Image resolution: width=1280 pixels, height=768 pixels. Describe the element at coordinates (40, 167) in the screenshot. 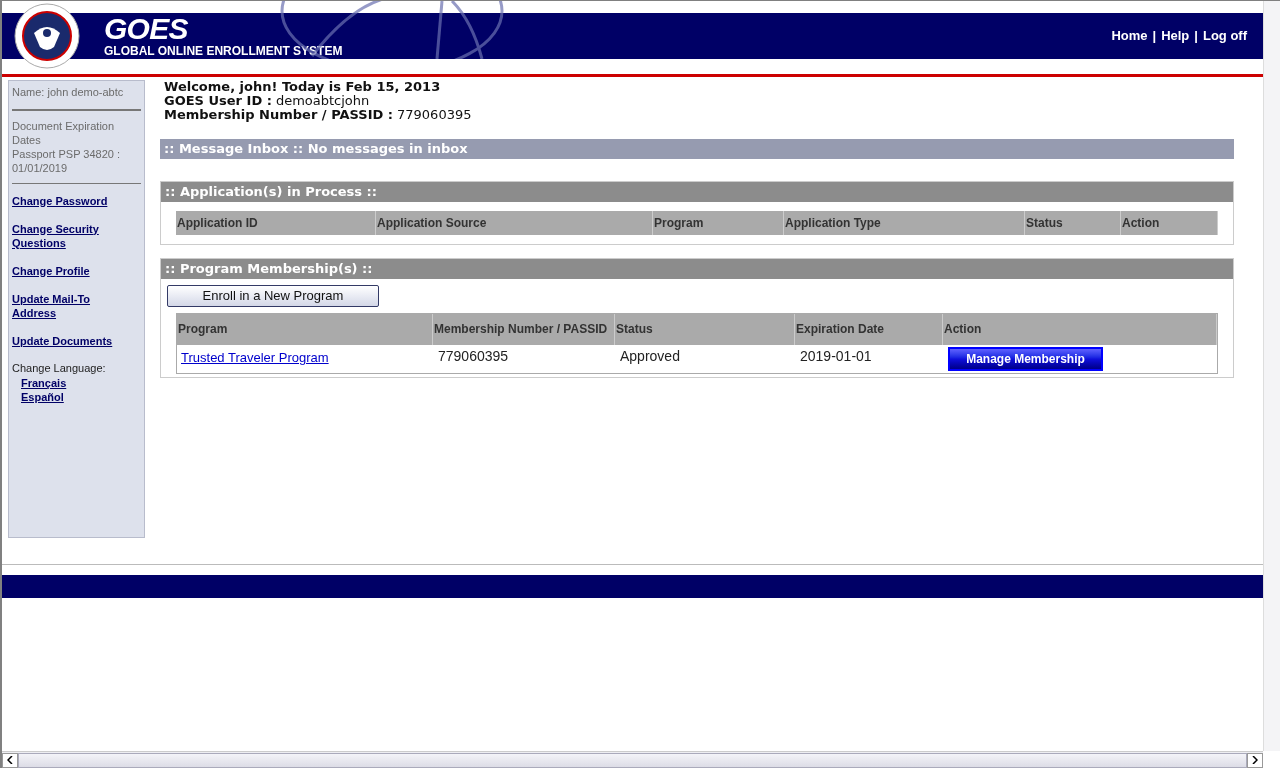

I see `document-expiration-text: 01/01/2019` at that location.